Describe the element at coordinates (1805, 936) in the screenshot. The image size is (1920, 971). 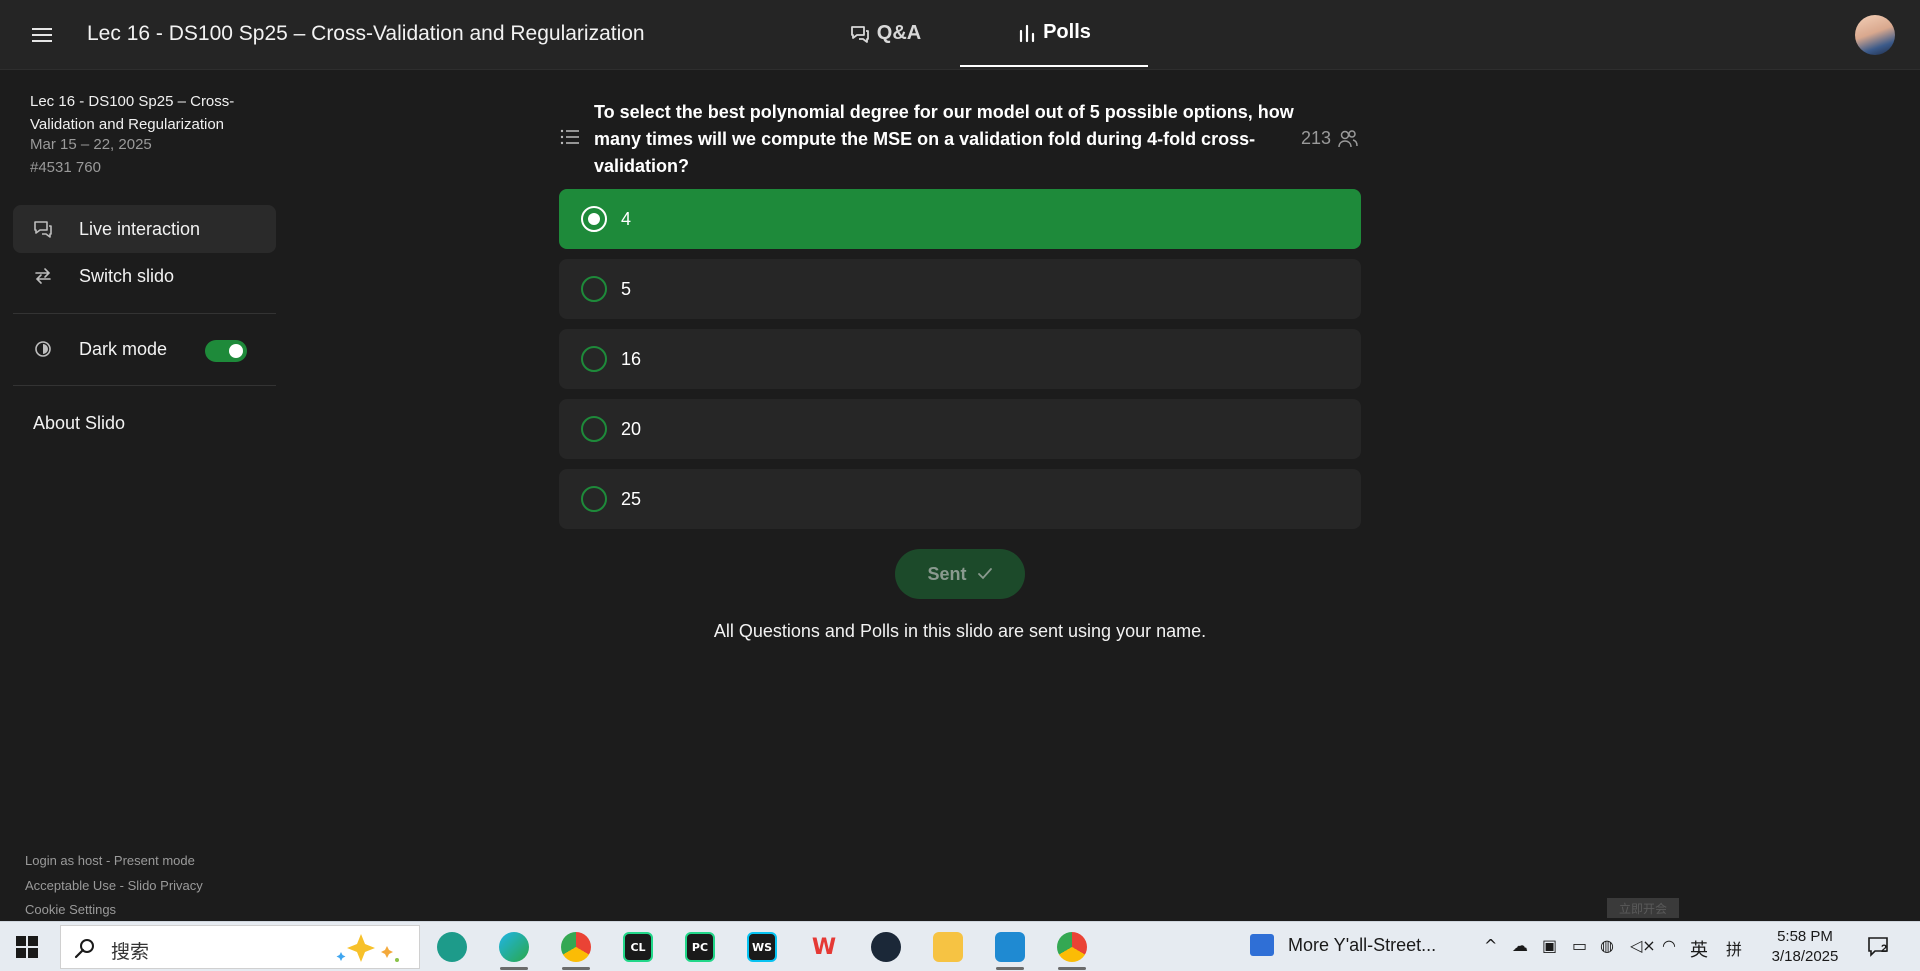
I see `clock-time: 5:58 PM` at that location.